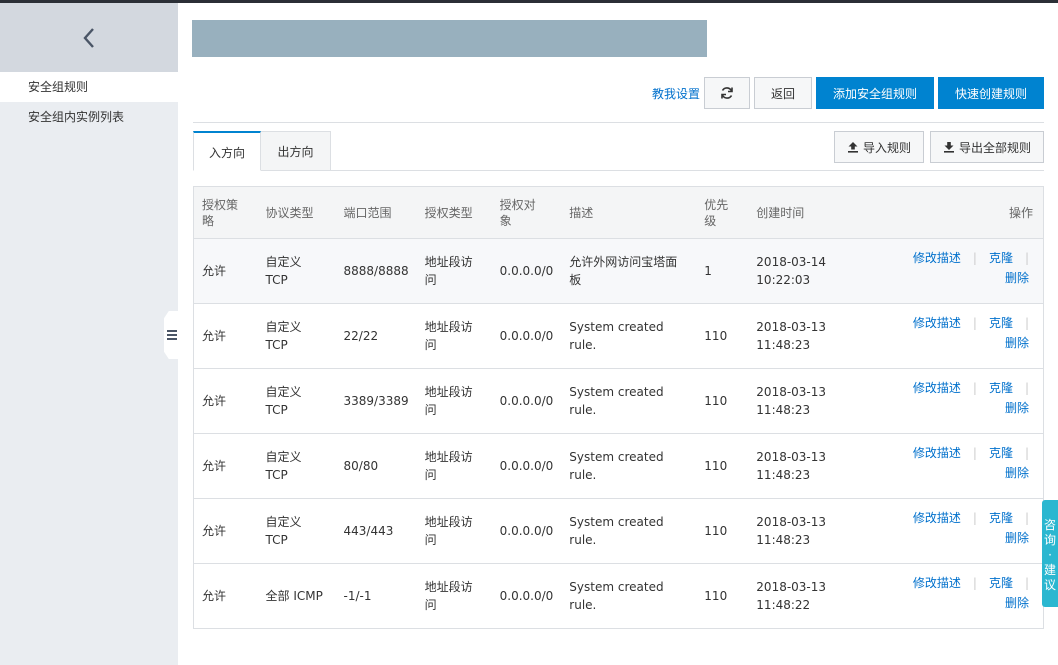 Image resolution: width=1058 pixels, height=665 pixels. What do you see at coordinates (727, 93) in the screenshot?
I see `refresh-button` at bounding box center [727, 93].